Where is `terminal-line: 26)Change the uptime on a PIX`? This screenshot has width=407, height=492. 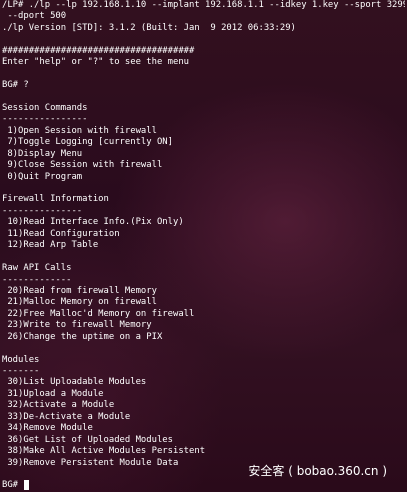 terminal-line: 26)Change the uptime on a PIX is located at coordinates (82, 336).